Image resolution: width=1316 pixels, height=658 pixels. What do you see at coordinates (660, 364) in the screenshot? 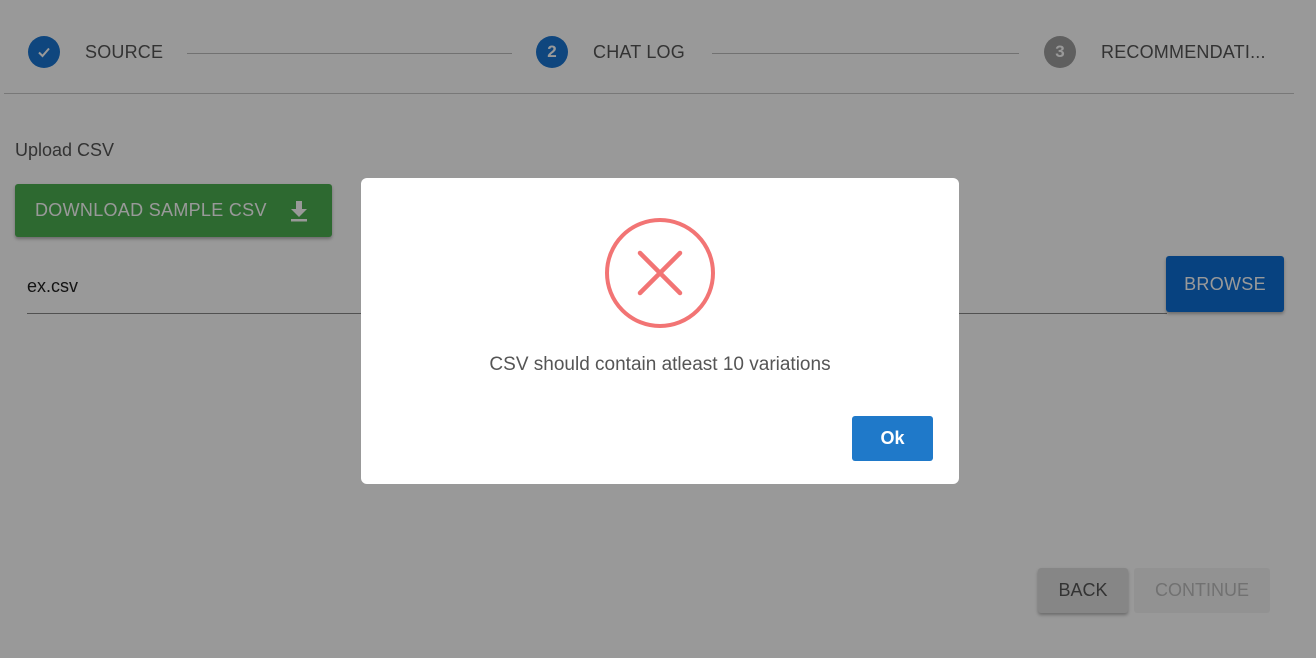
I see `dialog-message: CSV should contain atleast 10 variations` at bounding box center [660, 364].